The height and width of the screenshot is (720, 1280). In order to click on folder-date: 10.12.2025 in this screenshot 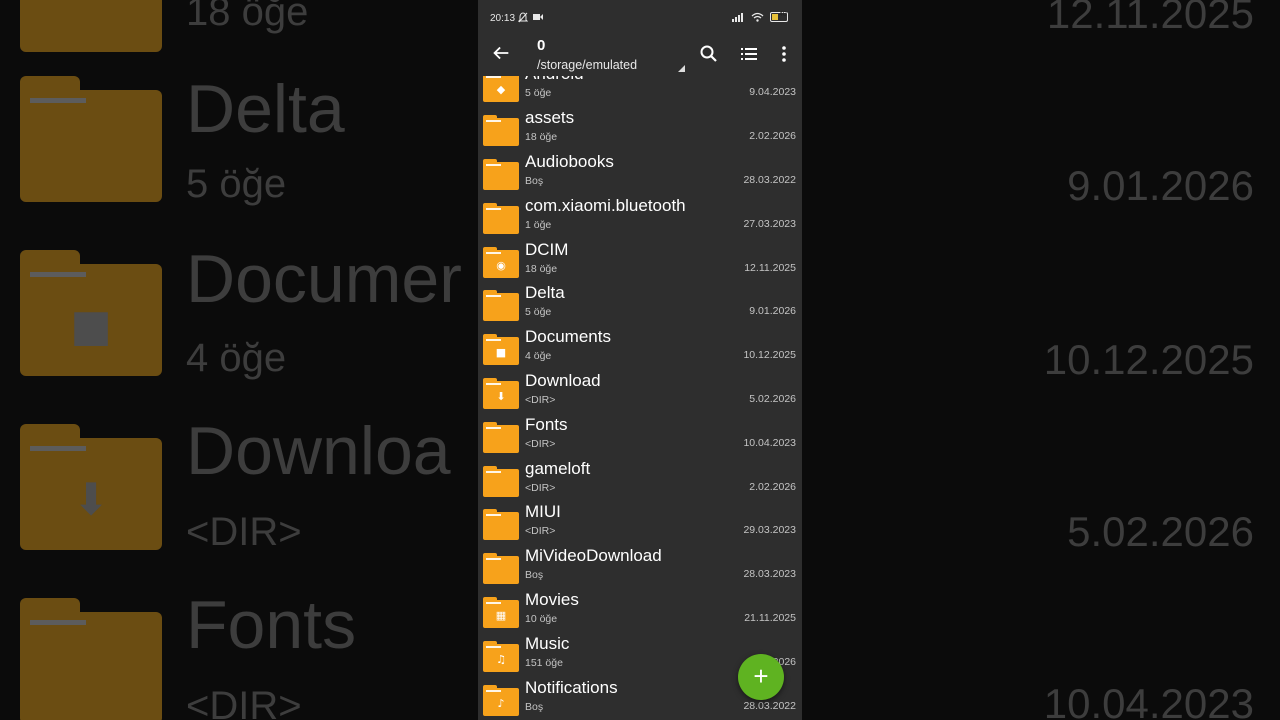, I will do `click(769, 355)`.